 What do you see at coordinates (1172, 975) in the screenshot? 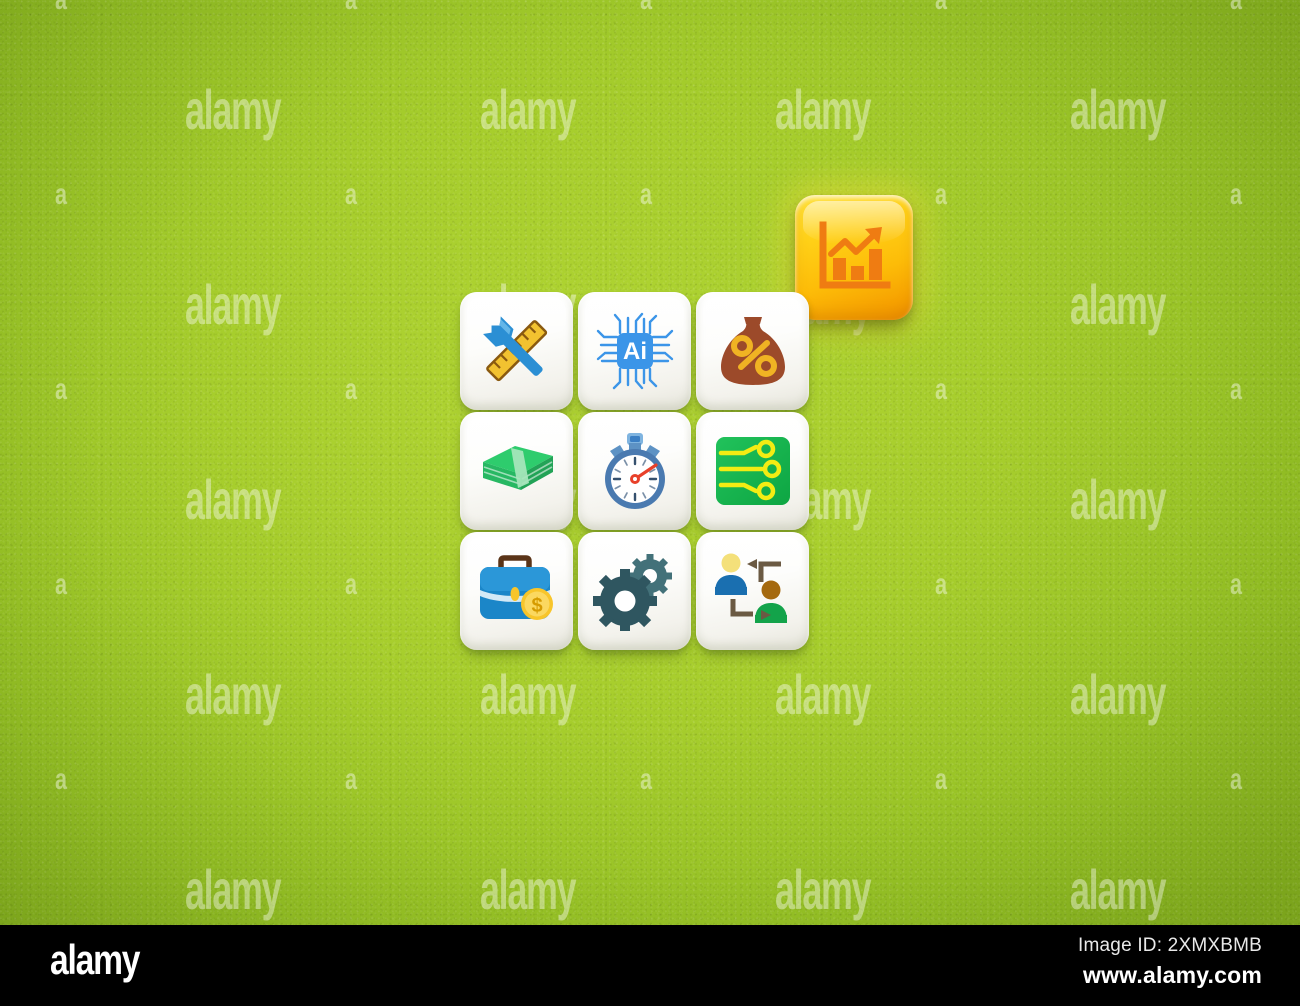
I see `website-label: www.alamy.com` at bounding box center [1172, 975].